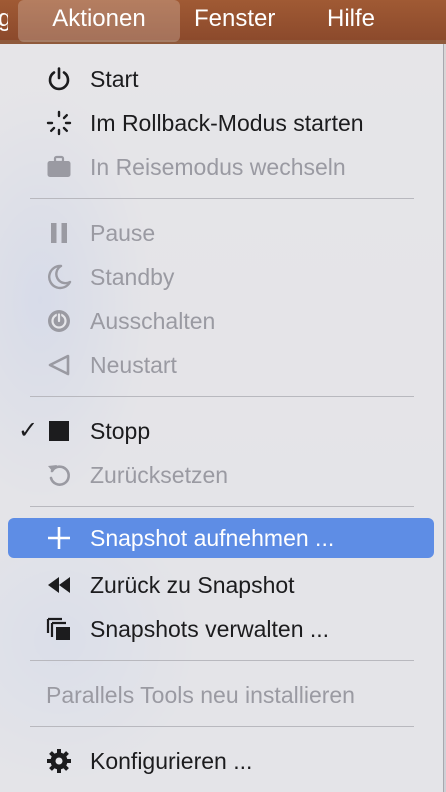  Describe the element at coordinates (28, 430) in the screenshot. I see `checkmark-icon: ✓` at that location.